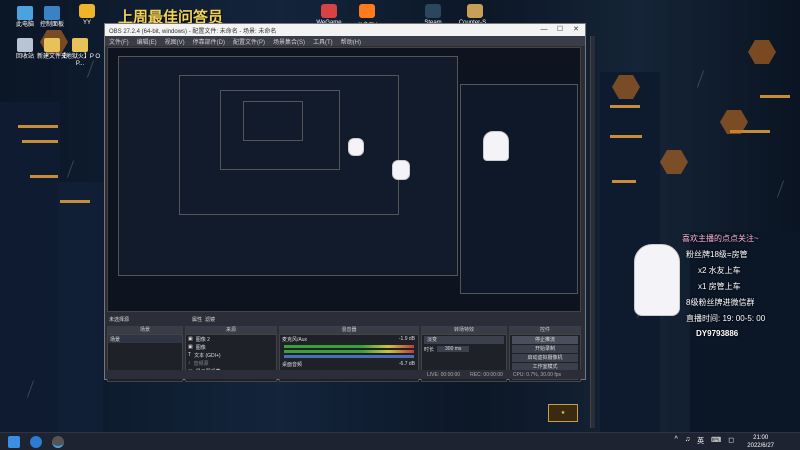 This screenshot has height=450, width=800. I want to click on menu-help: 帮助(H), so click(351, 41).